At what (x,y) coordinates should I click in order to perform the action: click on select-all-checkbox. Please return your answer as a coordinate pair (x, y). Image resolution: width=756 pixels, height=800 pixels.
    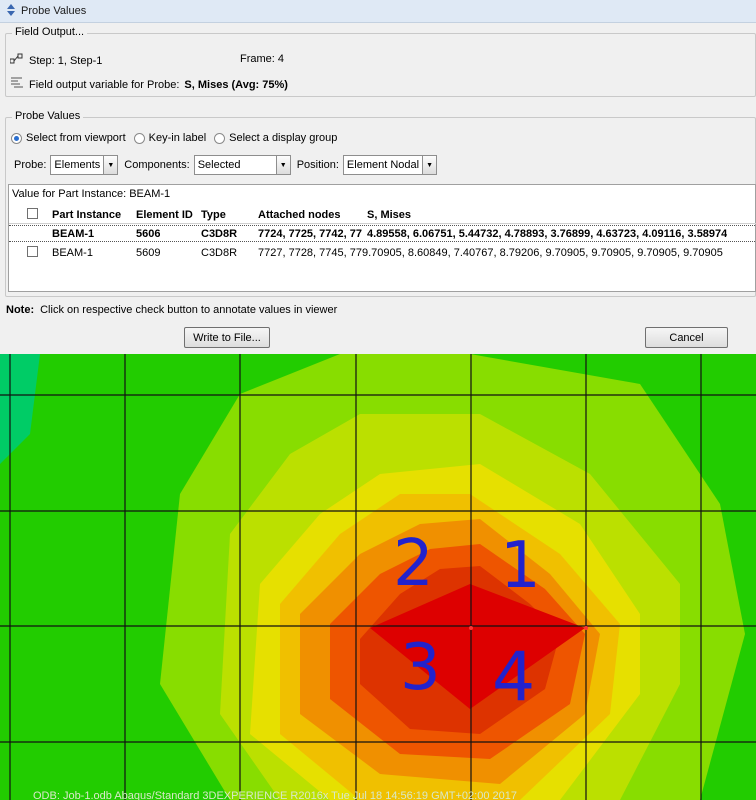
    Looking at the image, I should click on (32, 215).